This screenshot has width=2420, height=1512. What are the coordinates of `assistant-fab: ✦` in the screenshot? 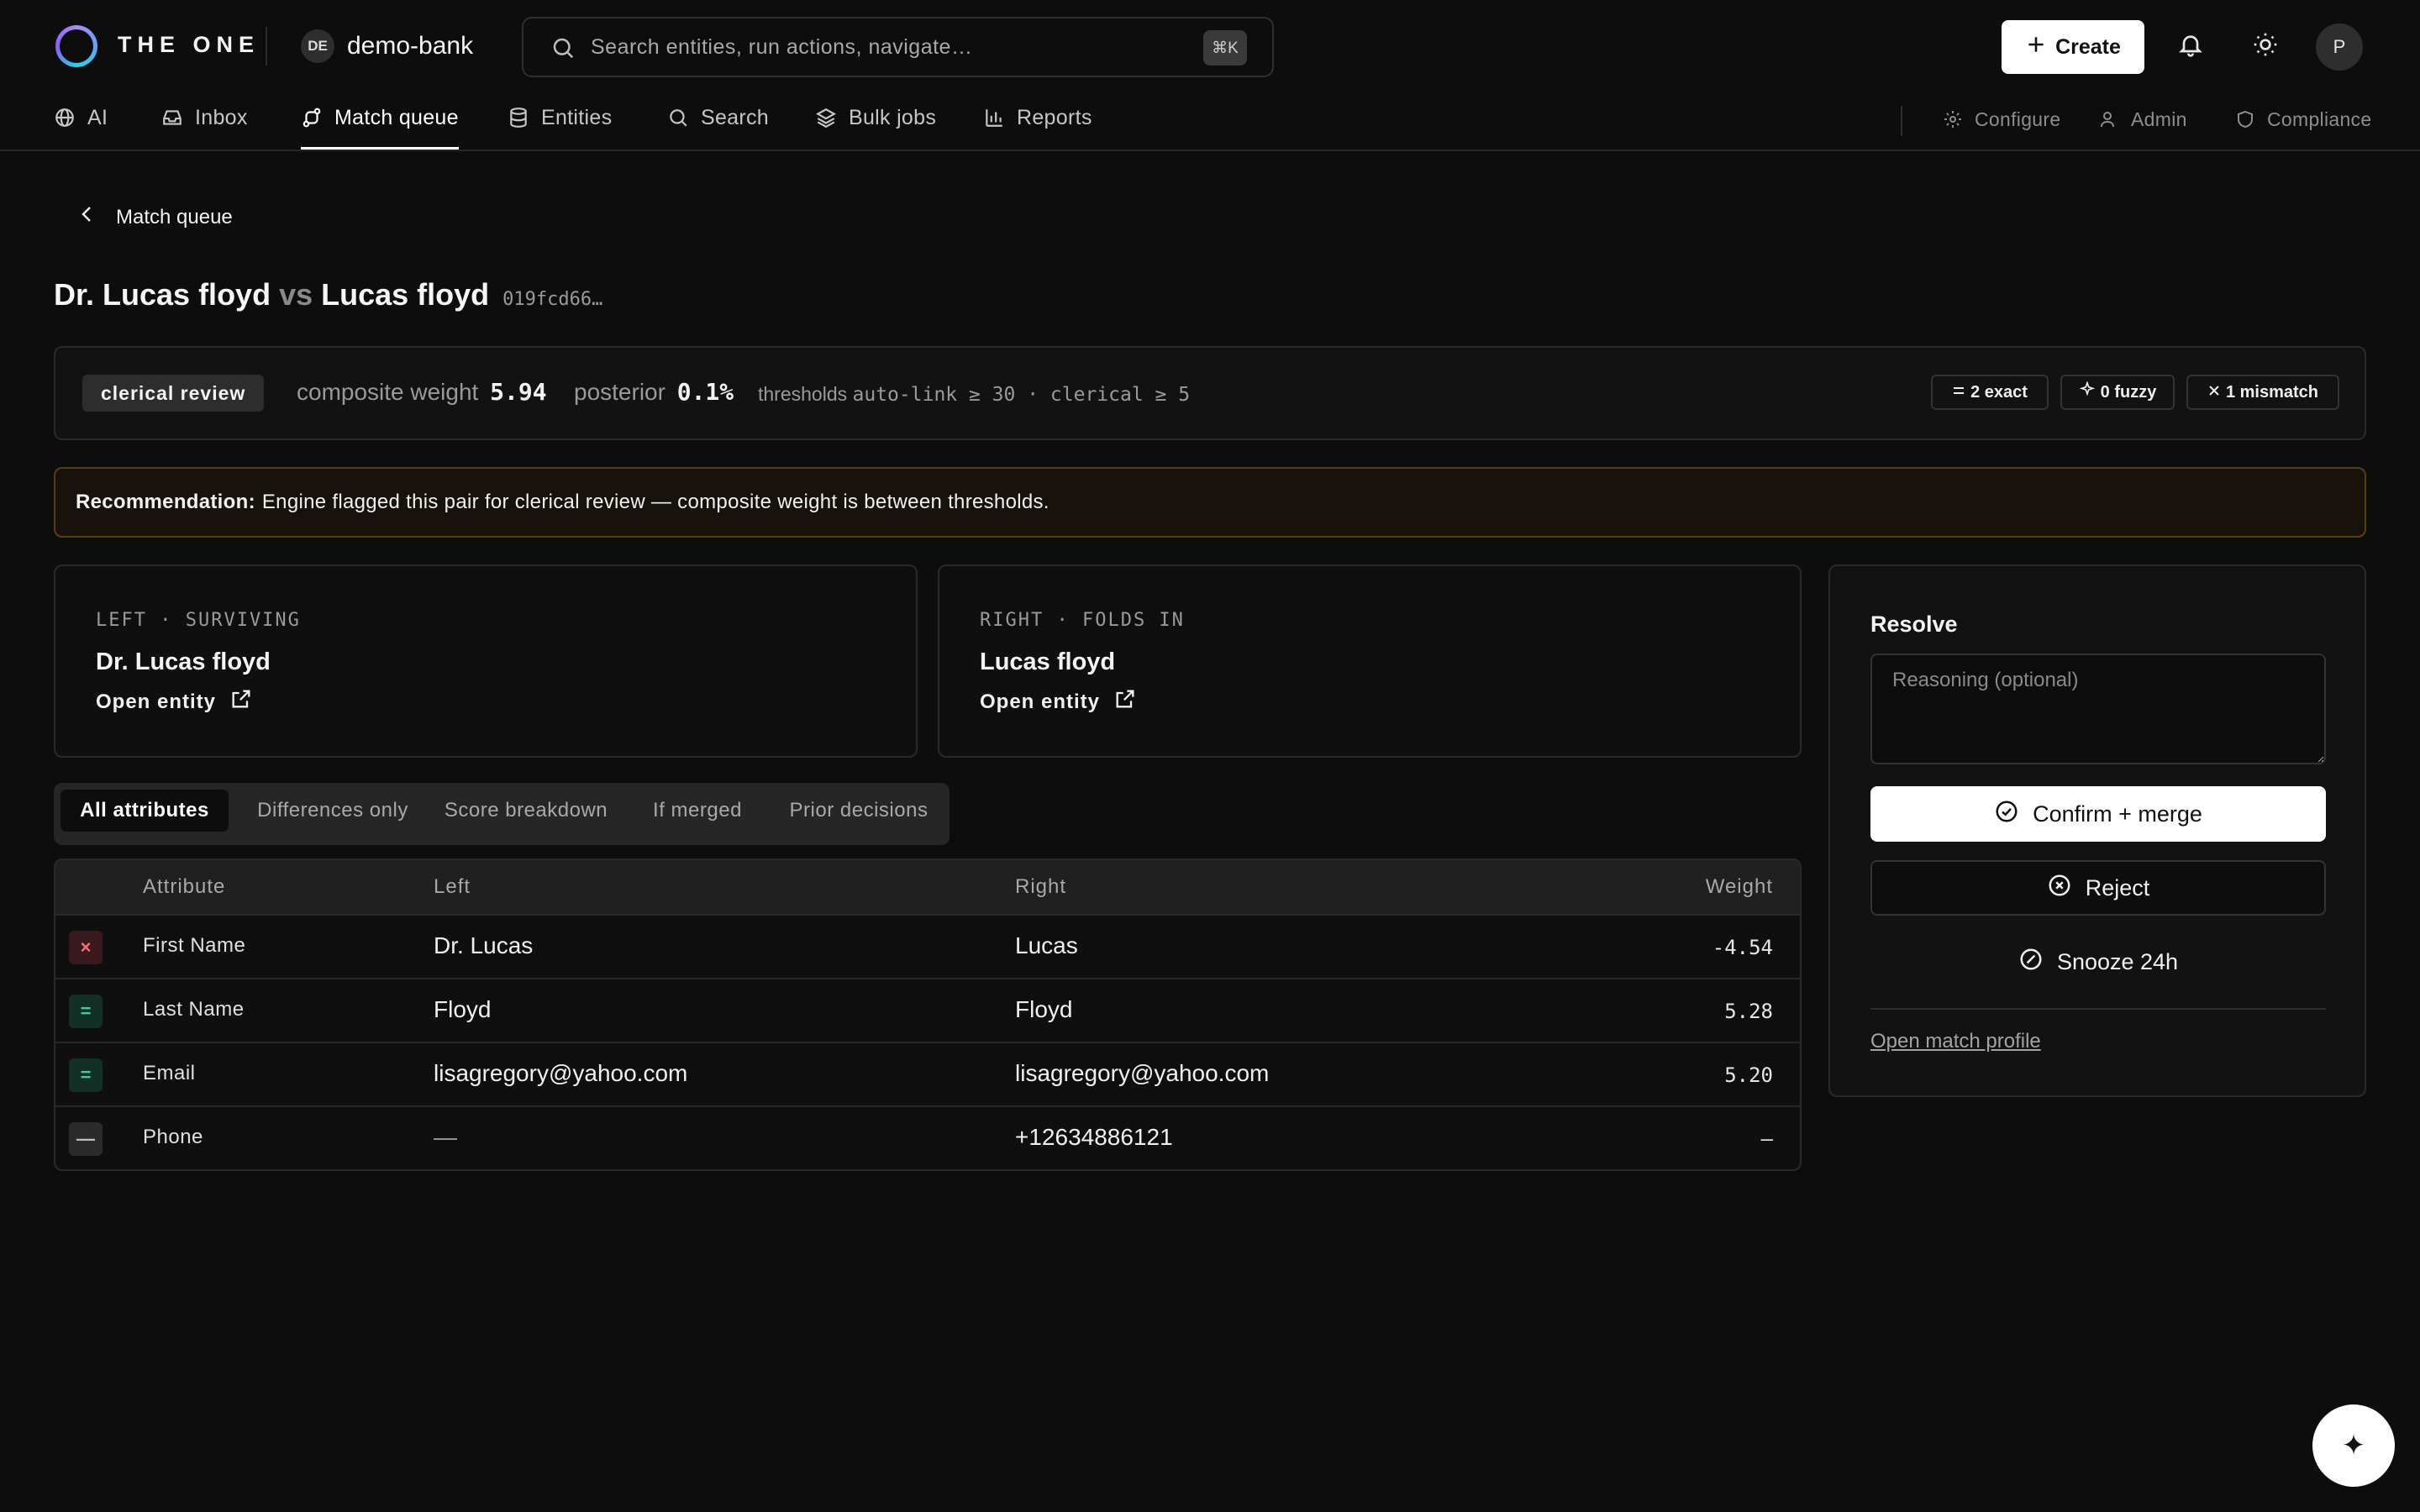 It's located at (2353, 1445).